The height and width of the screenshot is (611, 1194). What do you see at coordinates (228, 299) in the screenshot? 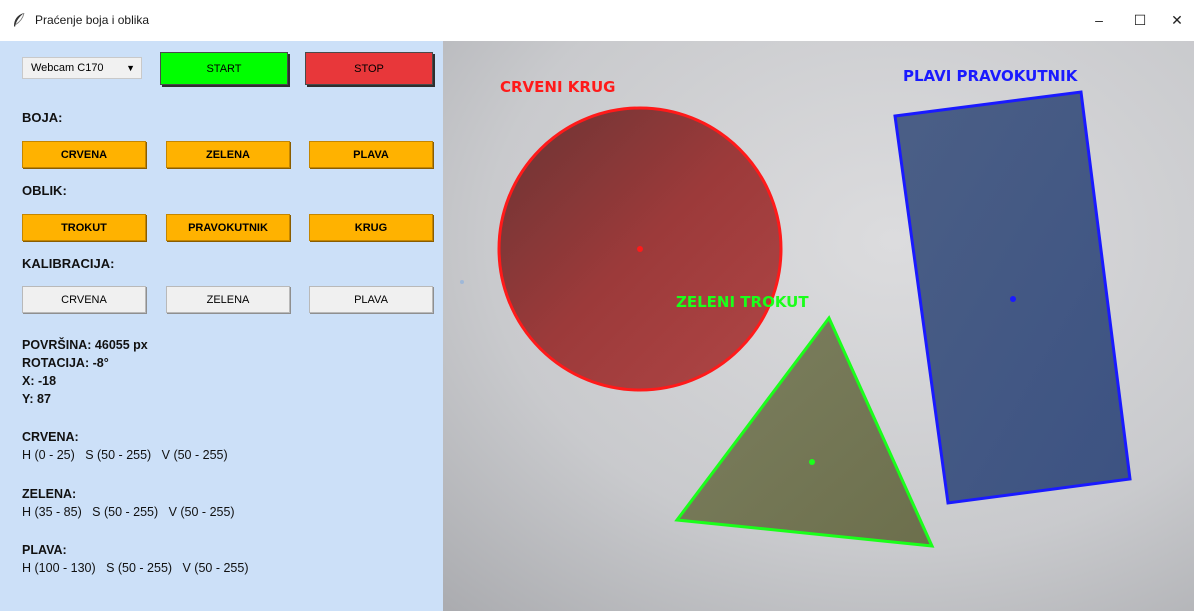
I see `calibrate-green-button: ZELENA` at bounding box center [228, 299].